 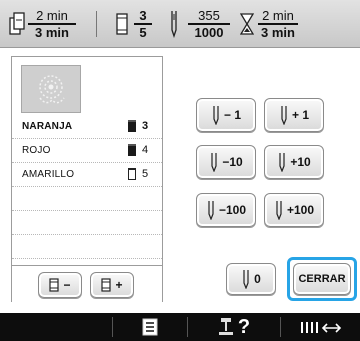 What do you see at coordinates (257, 279) in the screenshot?
I see `stitch-reset-label: 0` at bounding box center [257, 279].